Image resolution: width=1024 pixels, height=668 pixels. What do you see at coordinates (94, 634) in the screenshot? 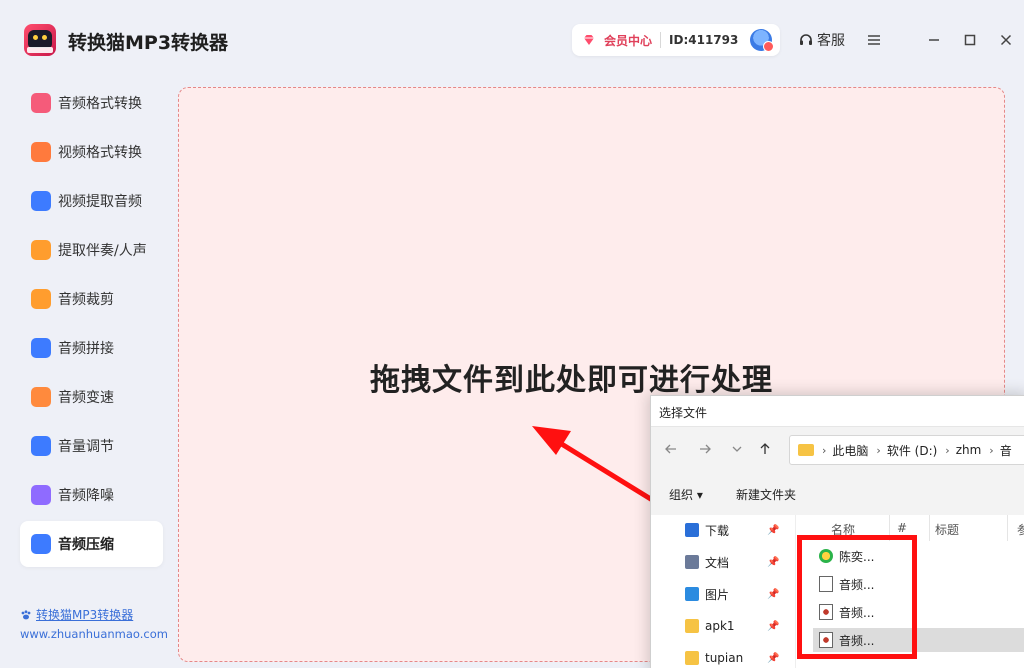
I see `footer-url: www.zhuanhuanmao.com` at bounding box center [94, 634].